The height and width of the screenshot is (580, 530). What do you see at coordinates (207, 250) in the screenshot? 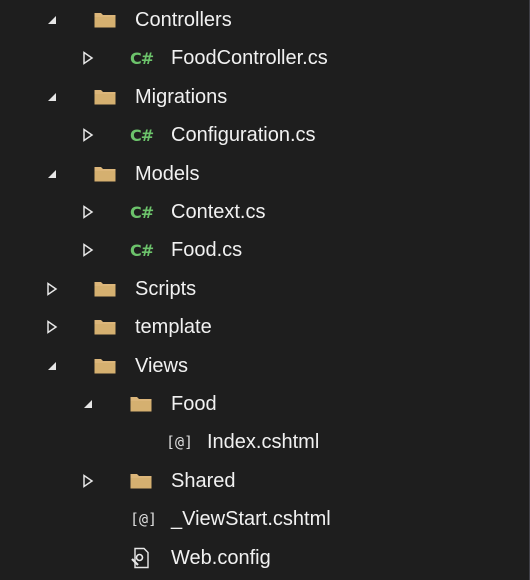
I see `tree-item-label: Food.cs` at bounding box center [207, 250].